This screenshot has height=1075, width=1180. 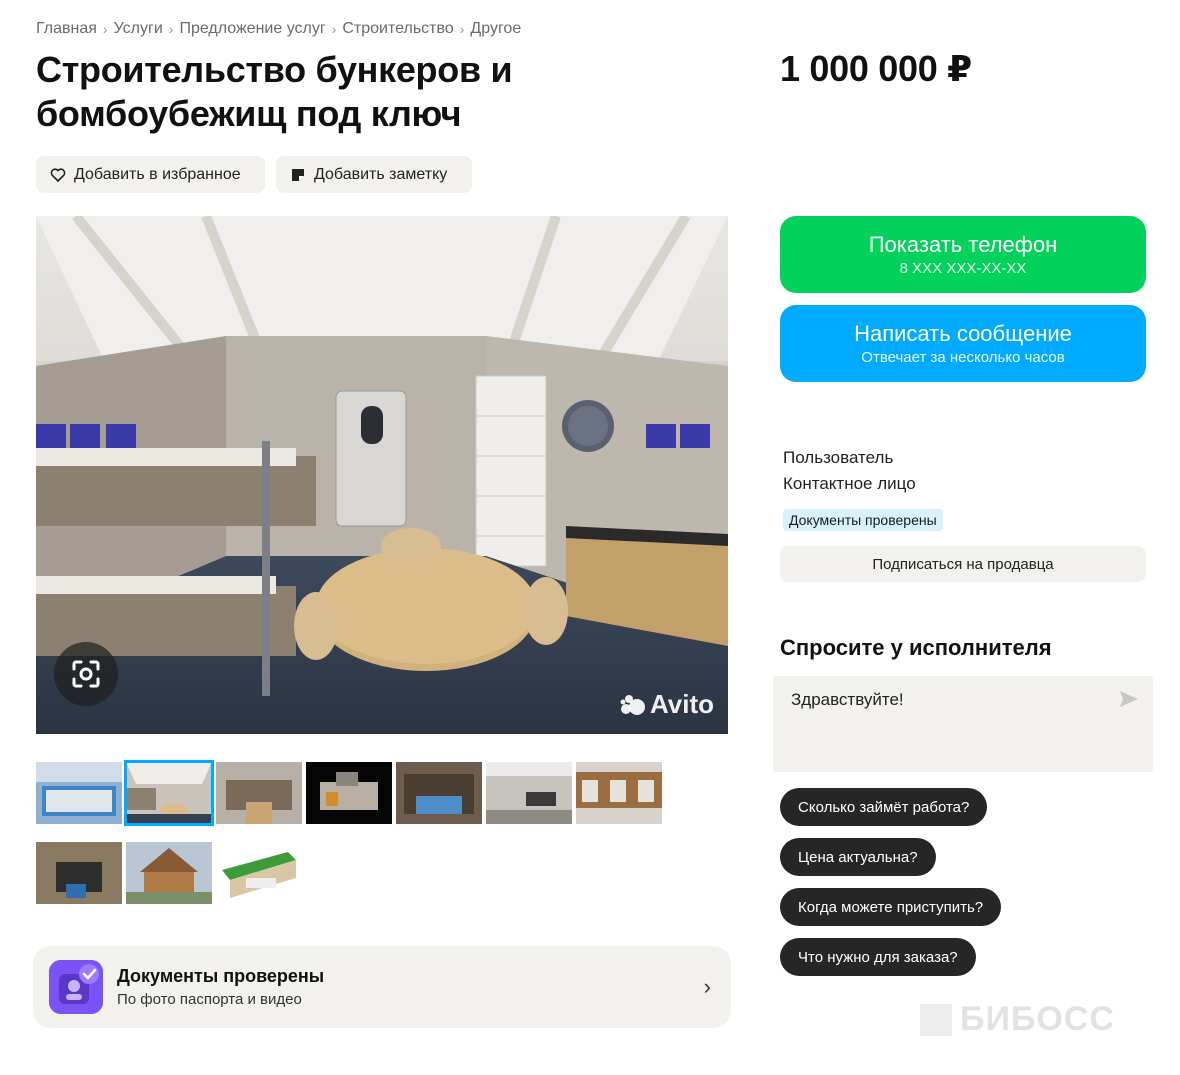 What do you see at coordinates (891, 907) in the screenshot?
I see `quick-question-chip: Когда можете приступить?` at bounding box center [891, 907].